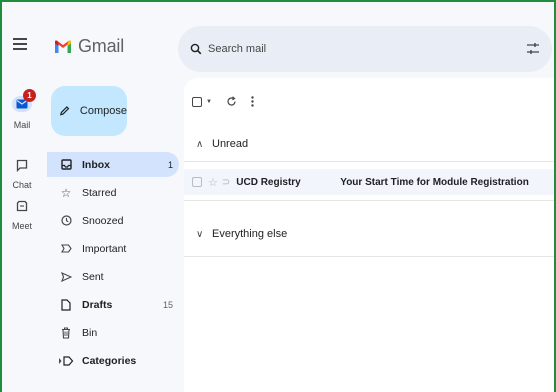 The image size is (556, 392). I want to click on sidebar-item-label: Starred, so click(99, 192).